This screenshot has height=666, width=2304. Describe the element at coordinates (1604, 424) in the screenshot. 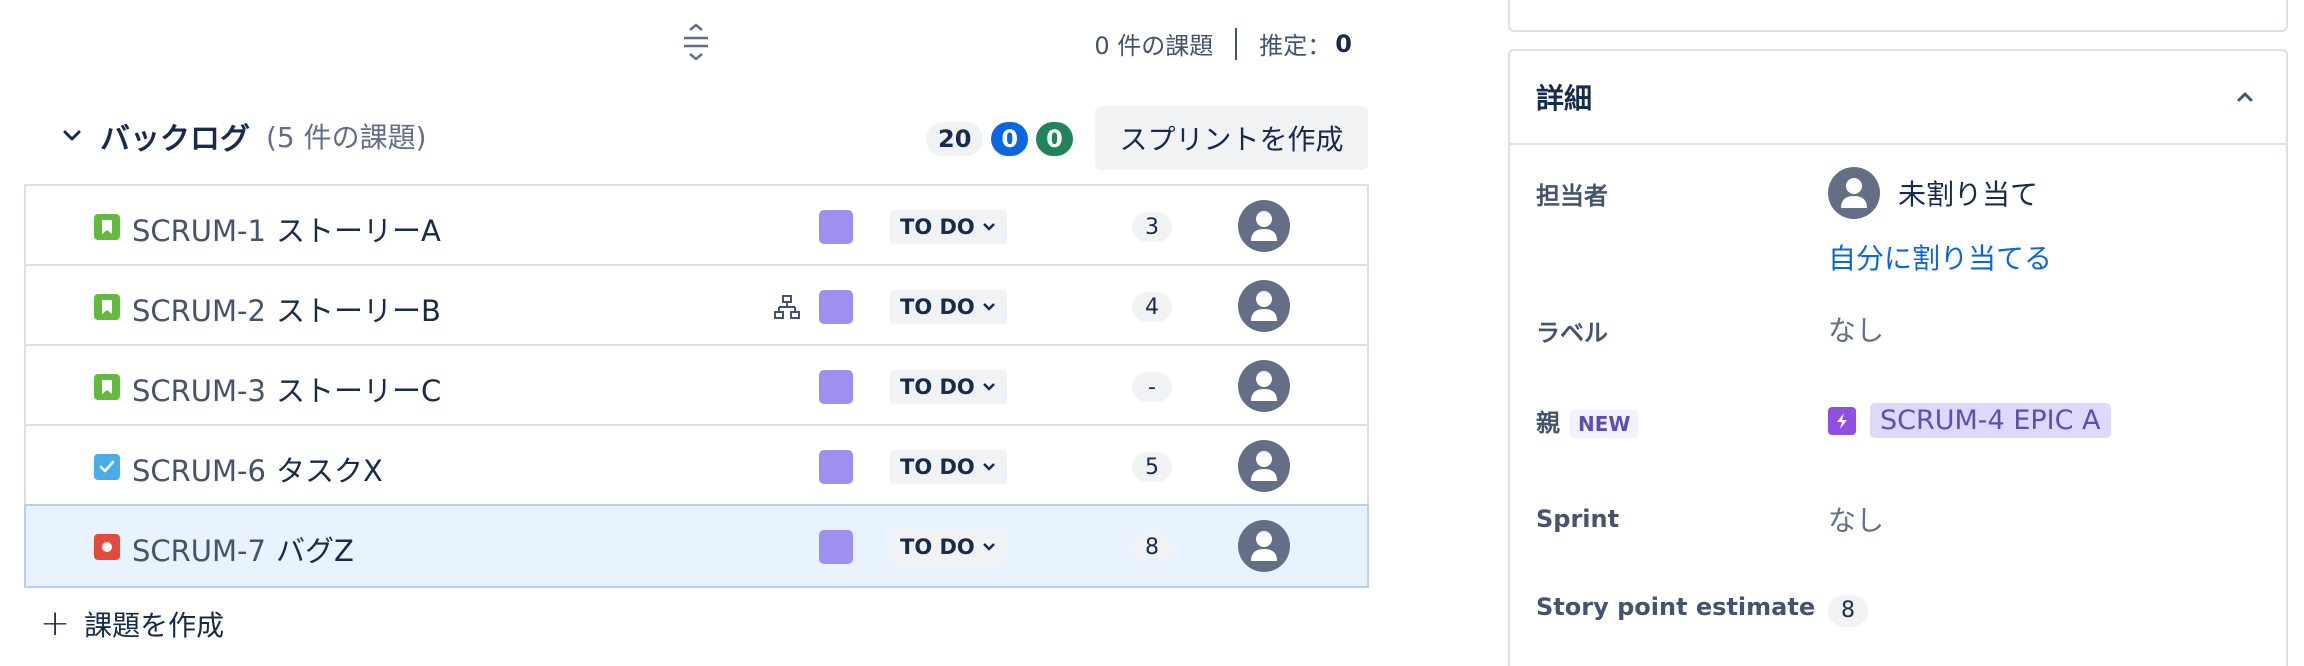

I see `new-lozenge: NEW` at that location.